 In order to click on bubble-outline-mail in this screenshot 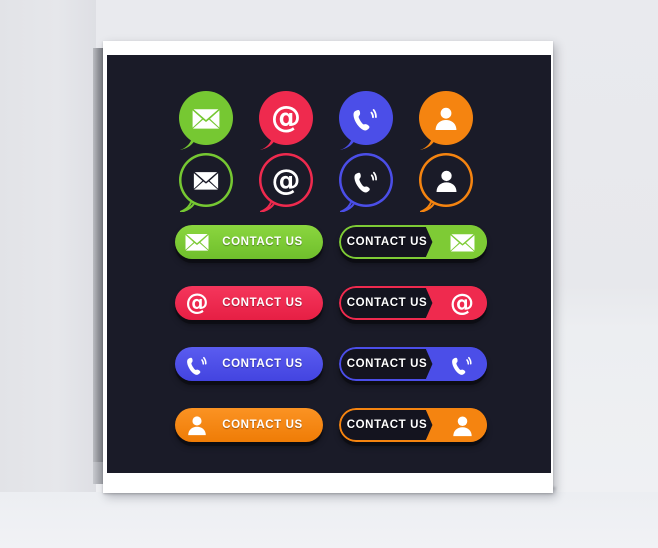, I will do `click(206, 182)`.